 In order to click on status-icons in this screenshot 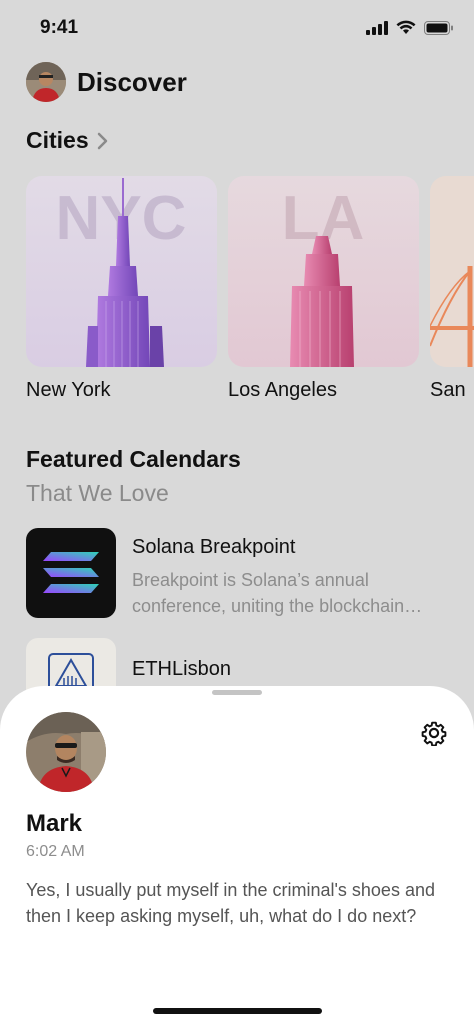, I will do `click(410, 27)`.